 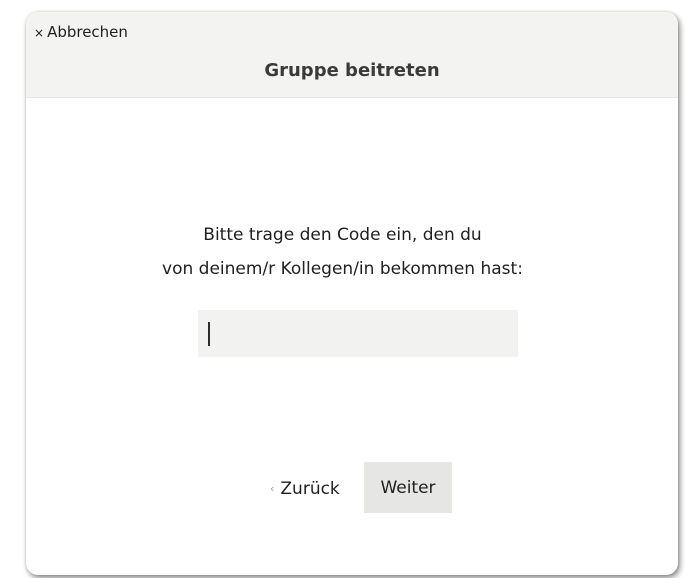 I want to click on back-label: Zurück, so click(x=310, y=489).